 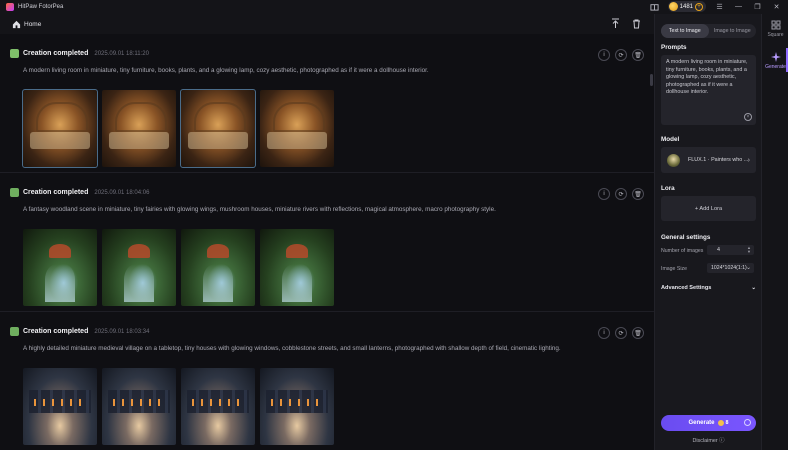 I want to click on feed-actions, so click(x=626, y=23).